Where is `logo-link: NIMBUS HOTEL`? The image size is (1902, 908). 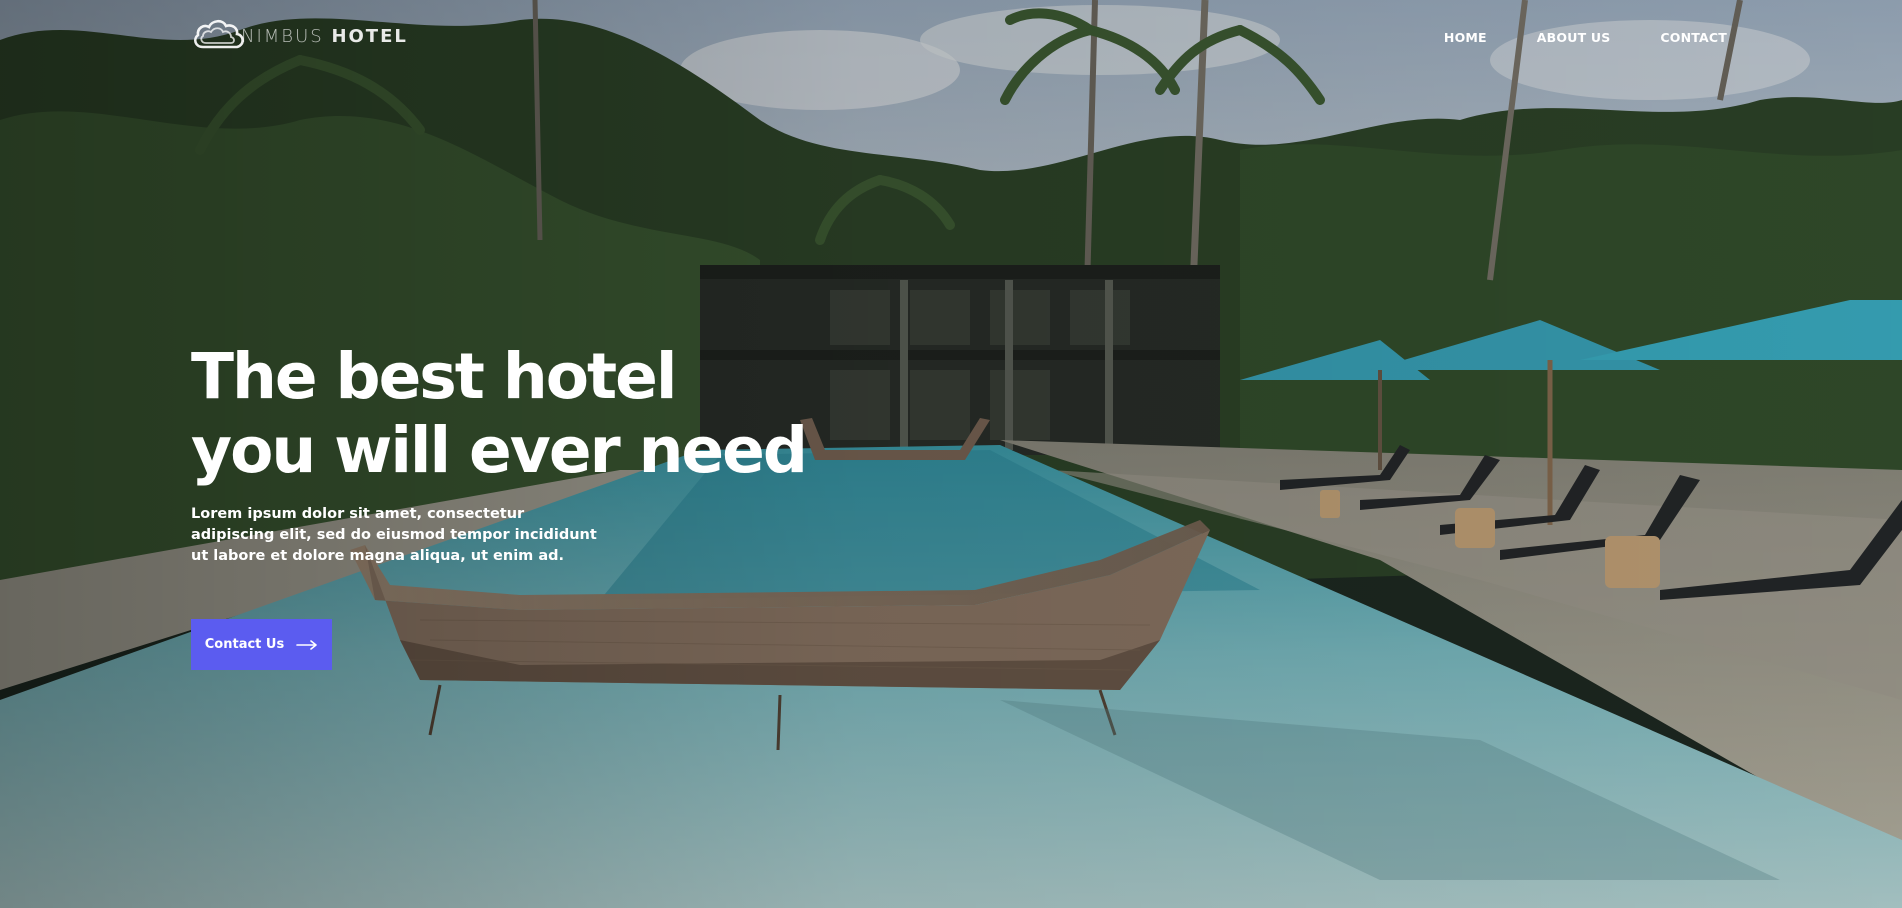 logo-link: NIMBUS HOTEL is located at coordinates (299, 36).